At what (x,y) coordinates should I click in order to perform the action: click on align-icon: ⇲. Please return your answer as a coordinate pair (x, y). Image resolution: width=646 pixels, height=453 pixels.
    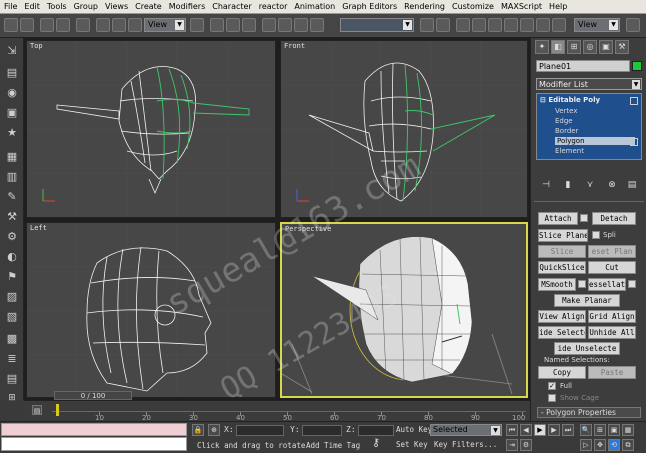
    Looking at the image, I should click on (12, 50).